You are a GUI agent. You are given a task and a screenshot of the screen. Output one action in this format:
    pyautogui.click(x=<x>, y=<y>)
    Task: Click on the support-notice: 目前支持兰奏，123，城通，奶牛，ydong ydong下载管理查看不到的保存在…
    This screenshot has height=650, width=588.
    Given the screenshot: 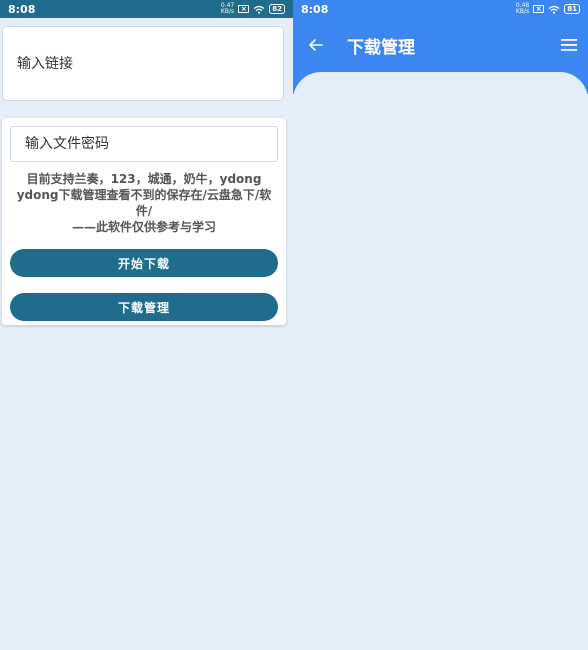 What is the action you would take?
    pyautogui.click(x=144, y=203)
    